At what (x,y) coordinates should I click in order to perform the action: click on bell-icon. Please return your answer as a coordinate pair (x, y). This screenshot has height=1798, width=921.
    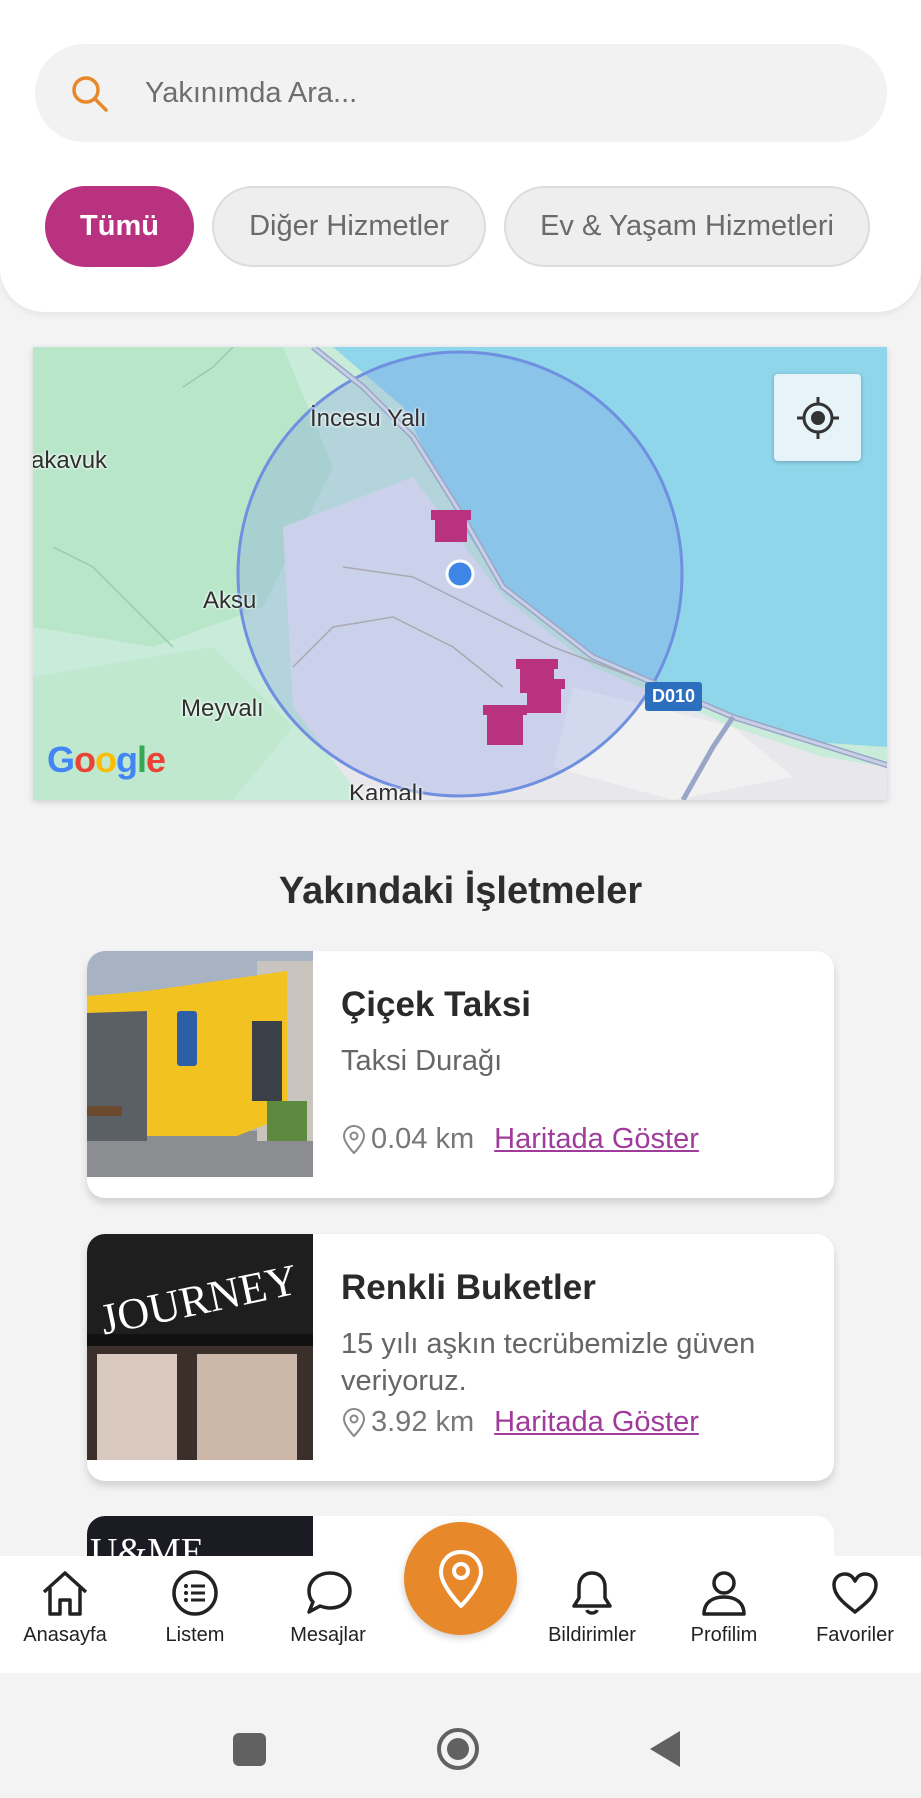
    Looking at the image, I should click on (592, 1593).